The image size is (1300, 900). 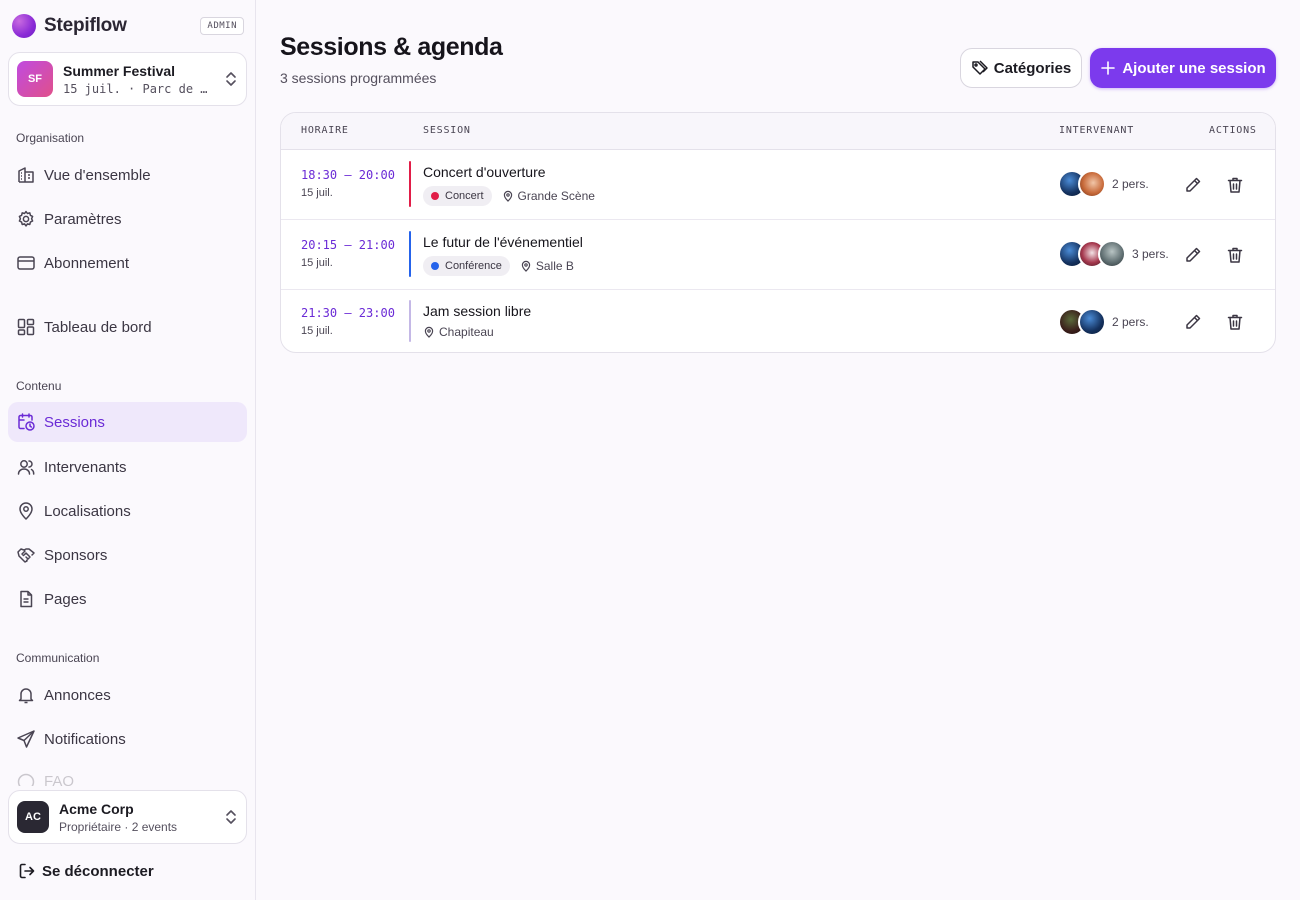 I want to click on nav-item-speakers: Intervenants, so click(x=127, y=467).